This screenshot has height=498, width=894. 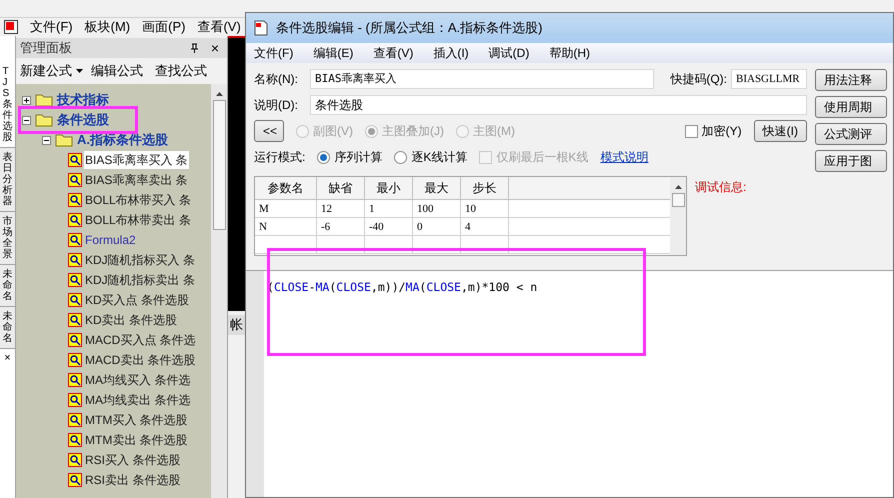 What do you see at coordinates (46, 71) in the screenshot?
I see `toolbar-item: 新建公式` at bounding box center [46, 71].